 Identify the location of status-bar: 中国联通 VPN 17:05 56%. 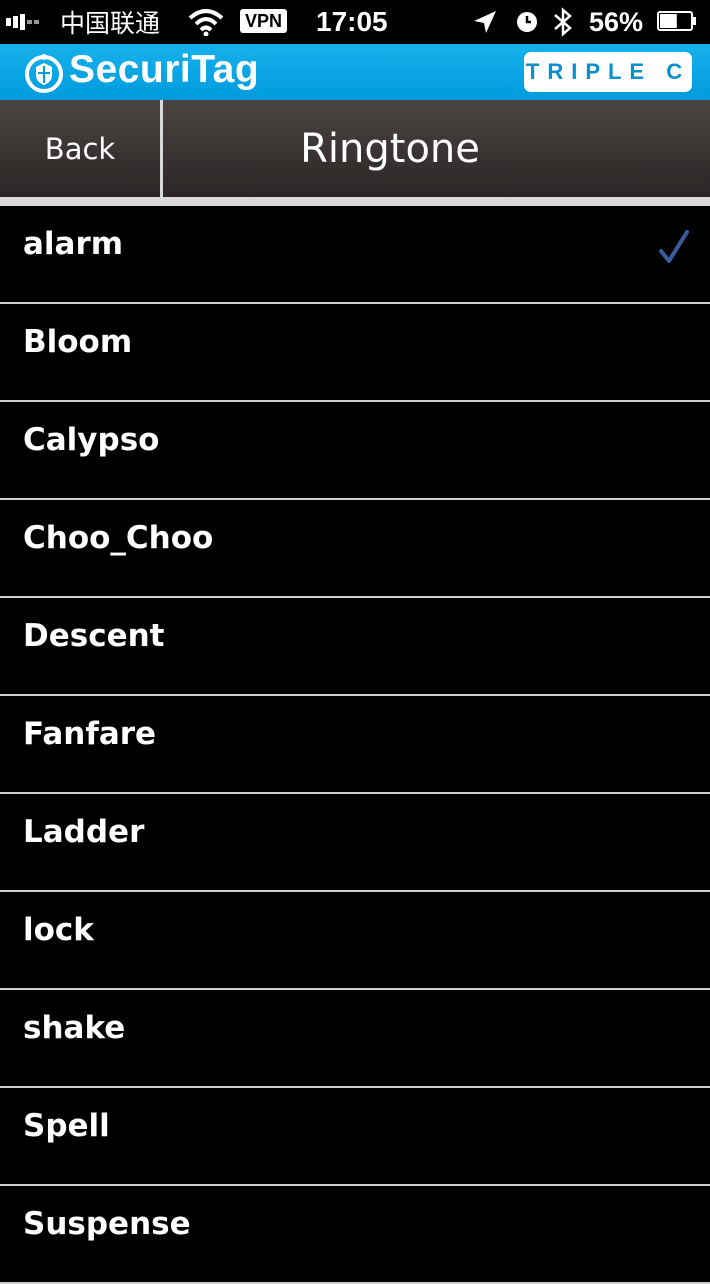
(355, 22).